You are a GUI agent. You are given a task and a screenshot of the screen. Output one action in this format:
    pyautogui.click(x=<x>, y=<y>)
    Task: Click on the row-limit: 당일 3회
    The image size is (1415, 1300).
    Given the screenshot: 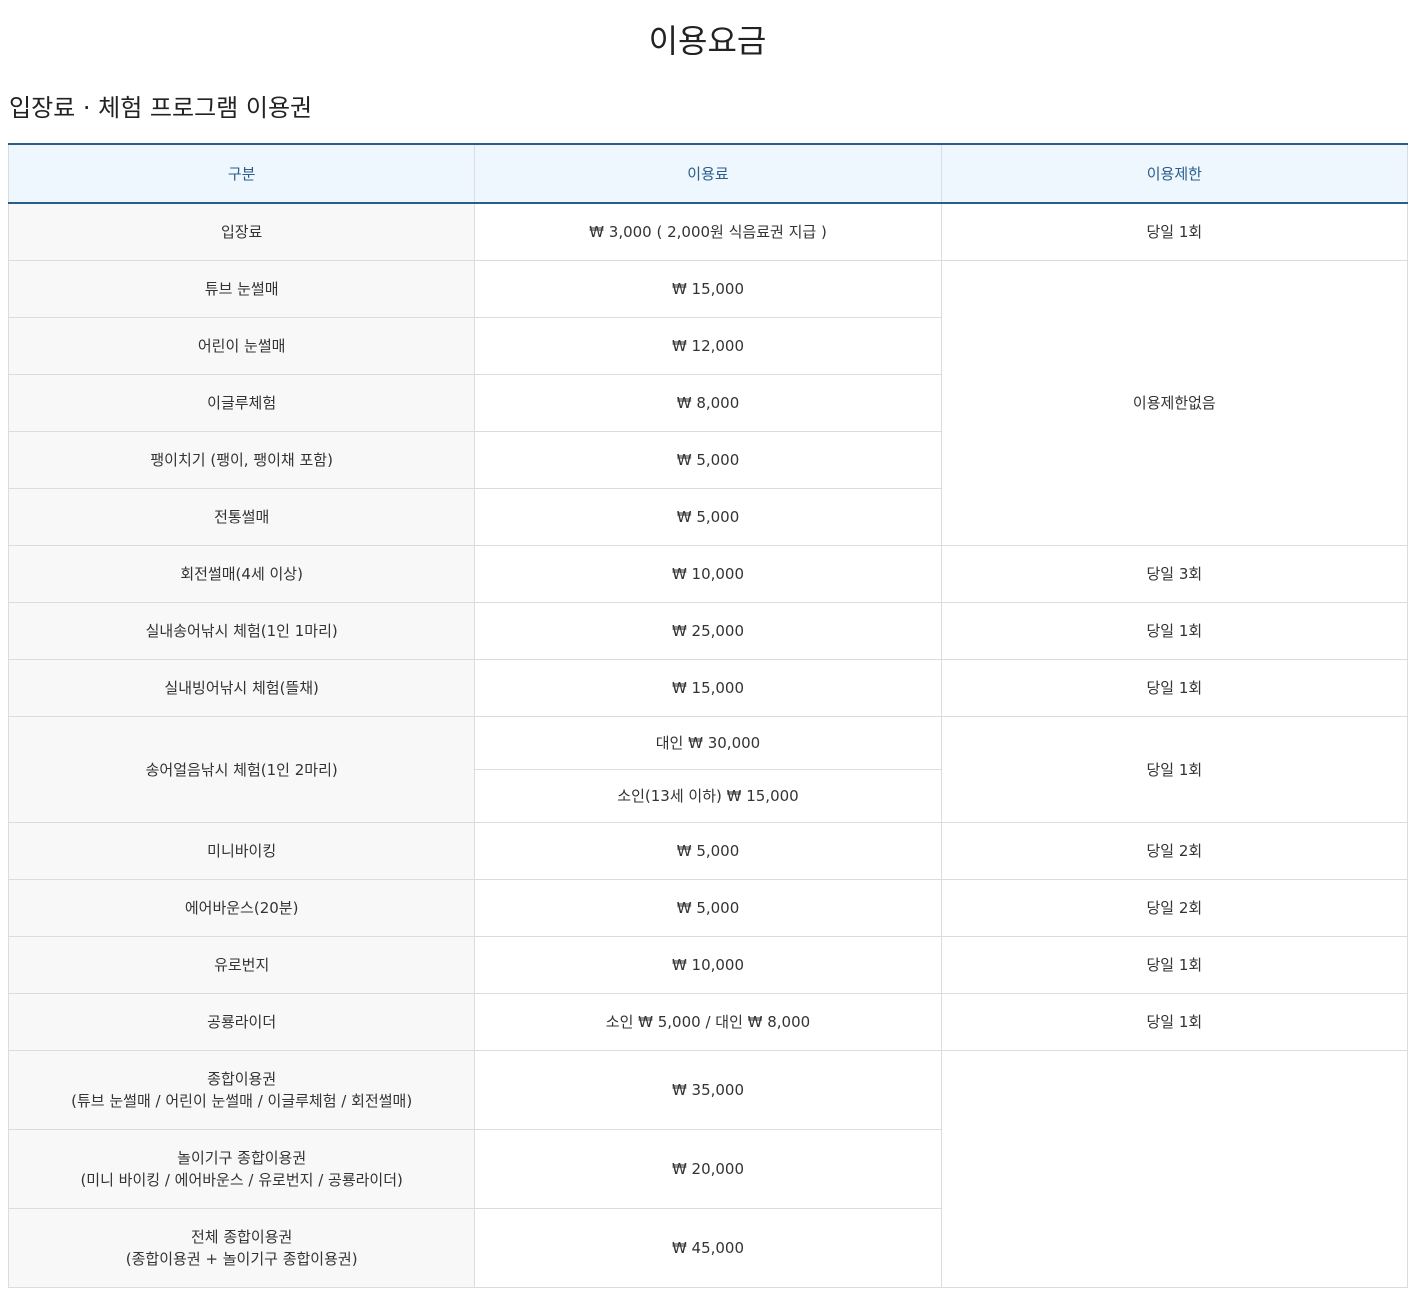 What is the action you would take?
    pyautogui.click(x=1174, y=574)
    